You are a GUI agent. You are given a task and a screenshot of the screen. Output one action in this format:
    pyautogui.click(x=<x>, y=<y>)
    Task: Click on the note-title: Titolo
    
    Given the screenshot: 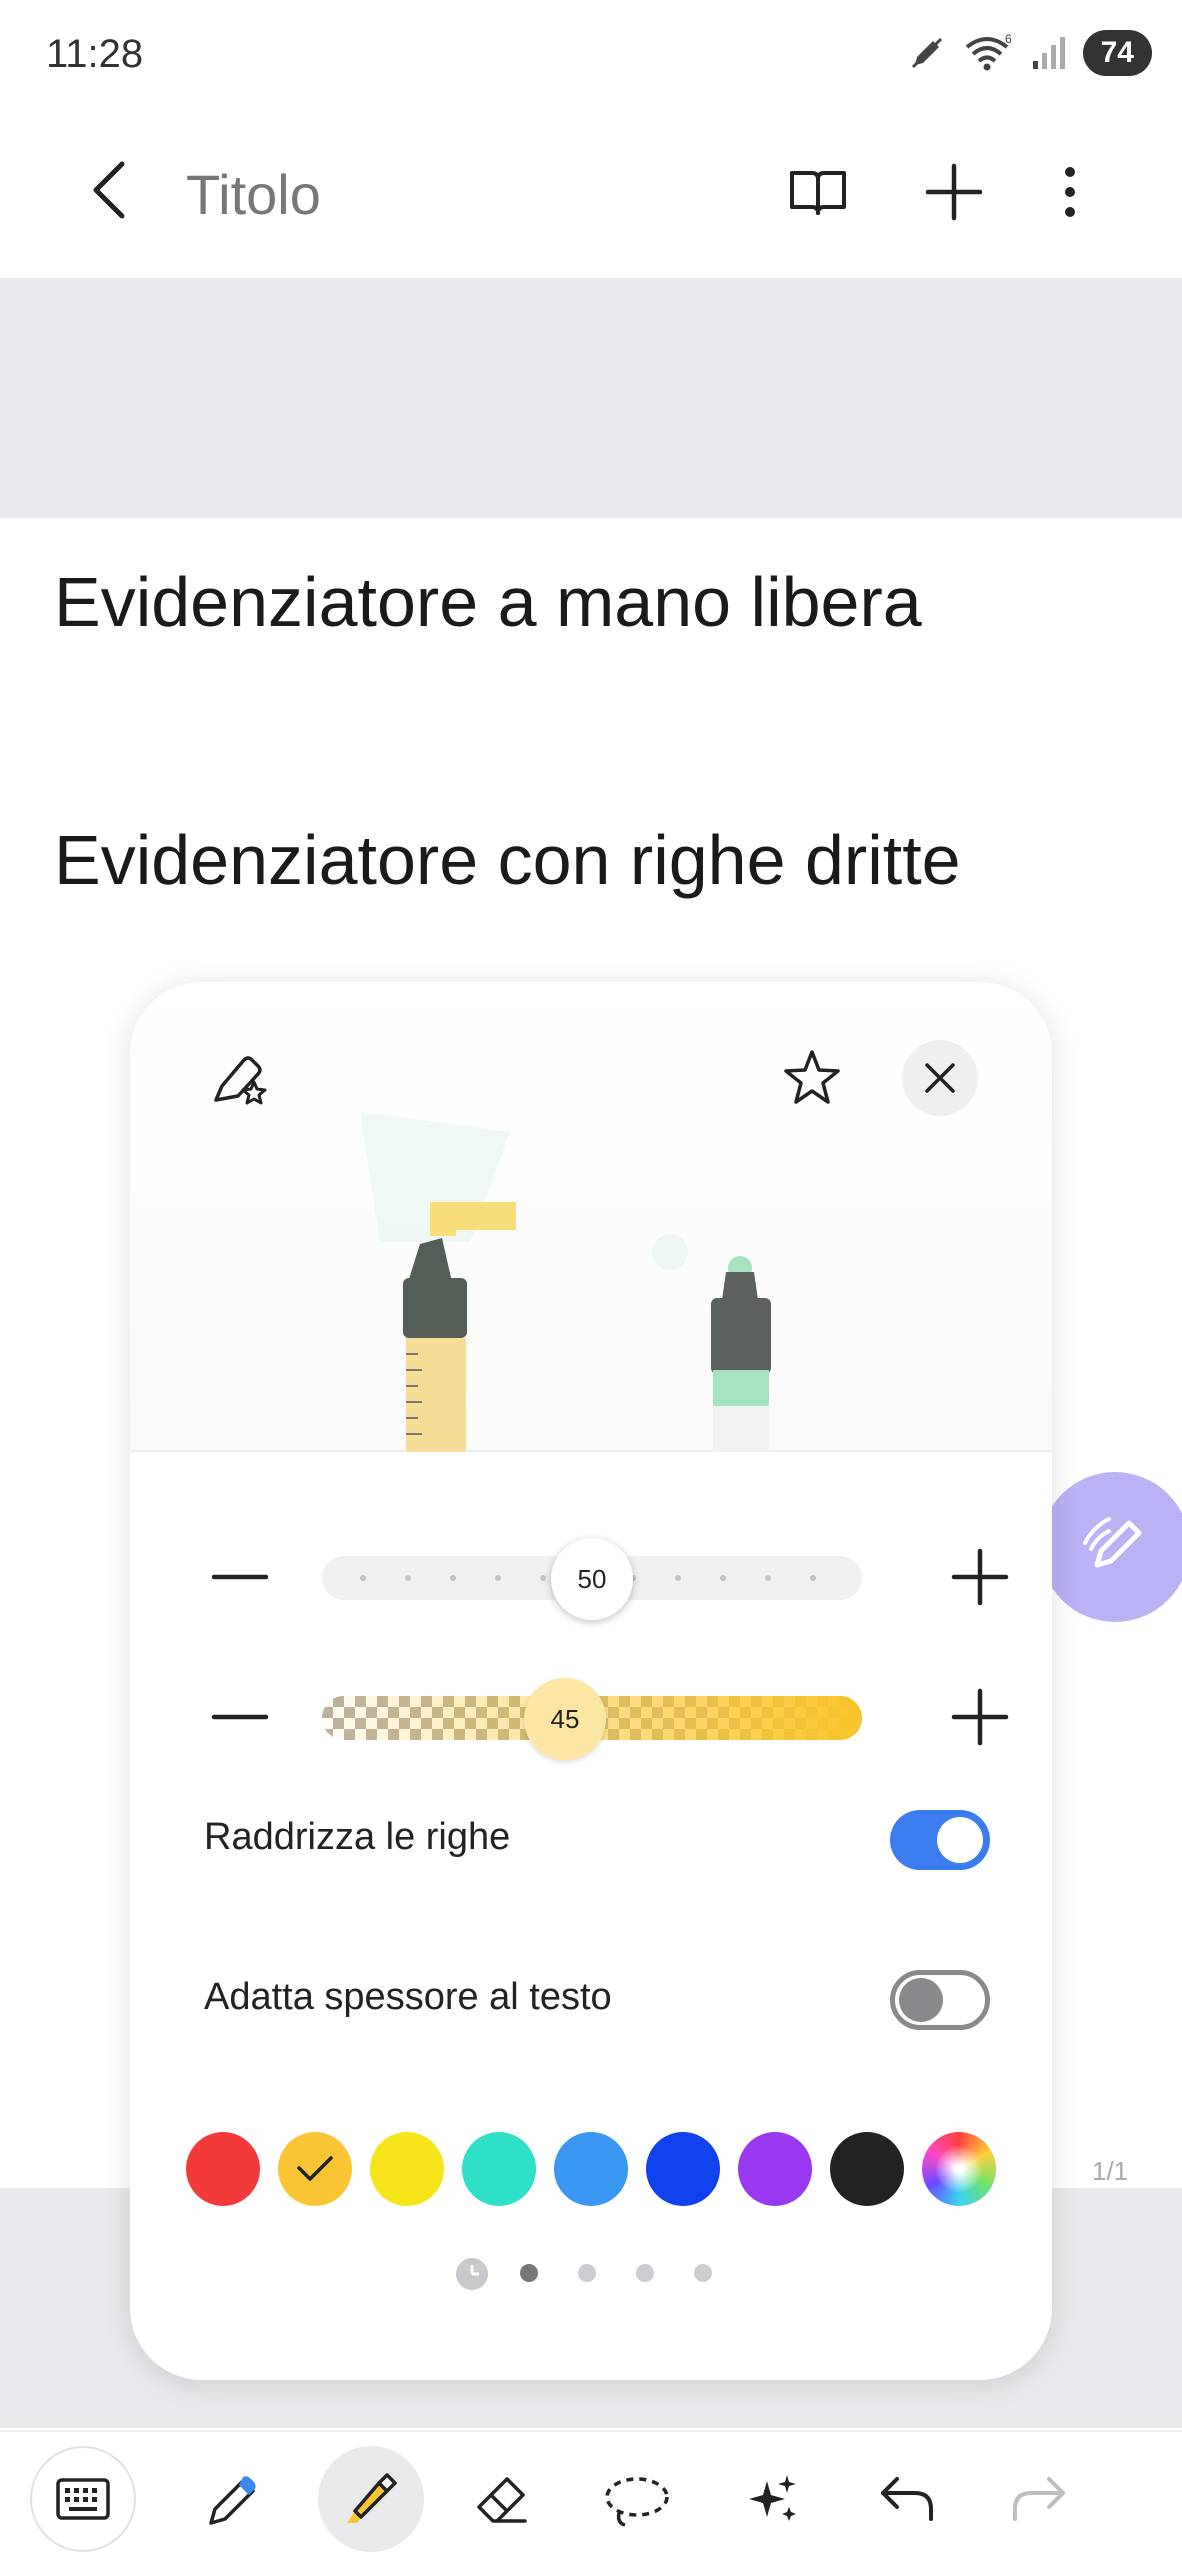 What is the action you would take?
    pyautogui.click(x=253, y=194)
    